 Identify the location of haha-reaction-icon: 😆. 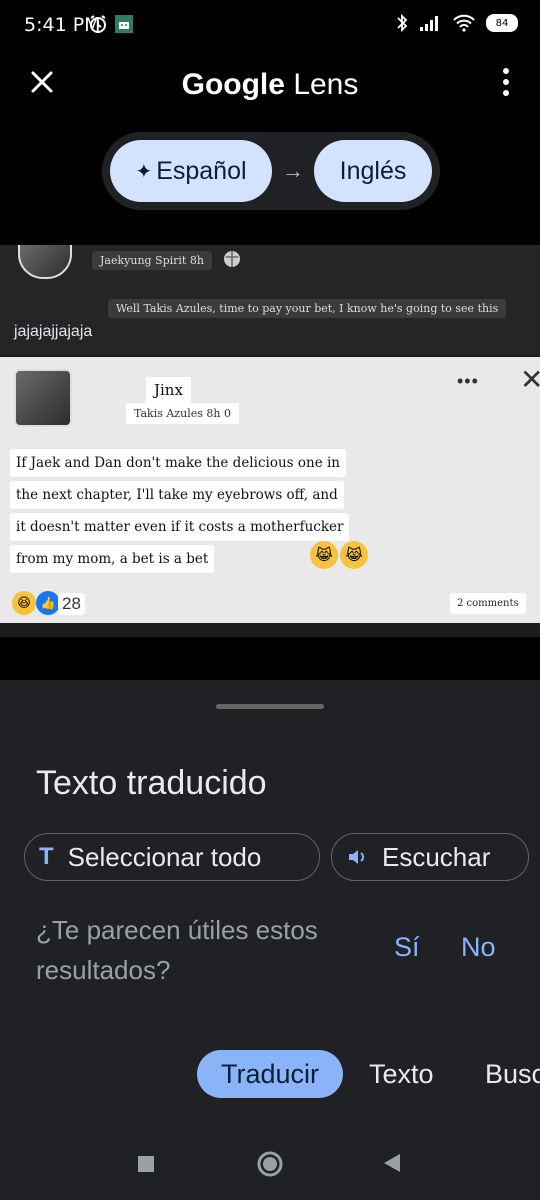
(24, 603).